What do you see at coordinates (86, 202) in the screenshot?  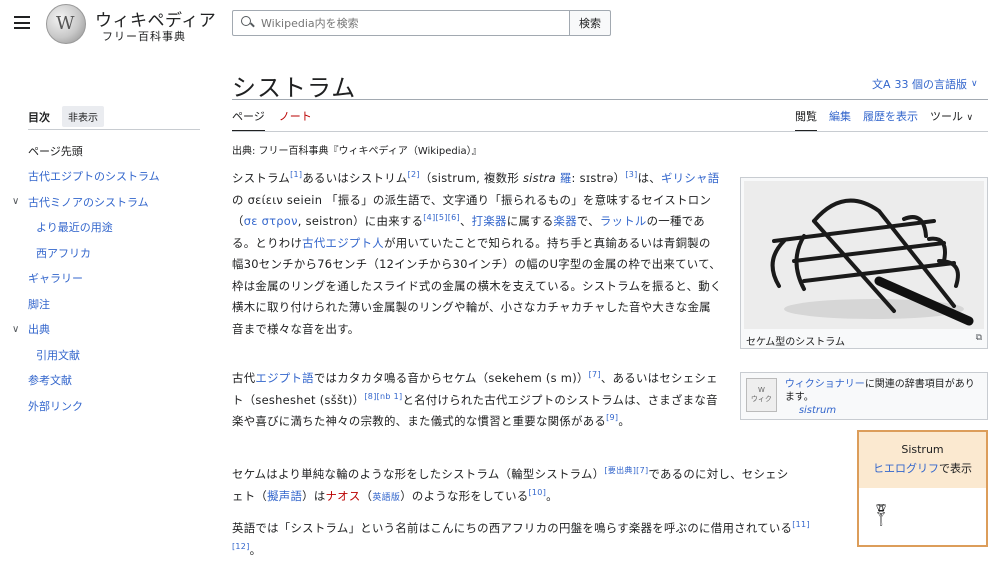 I see `toc-item: ∨ 古代ミノアのシストラム` at bounding box center [86, 202].